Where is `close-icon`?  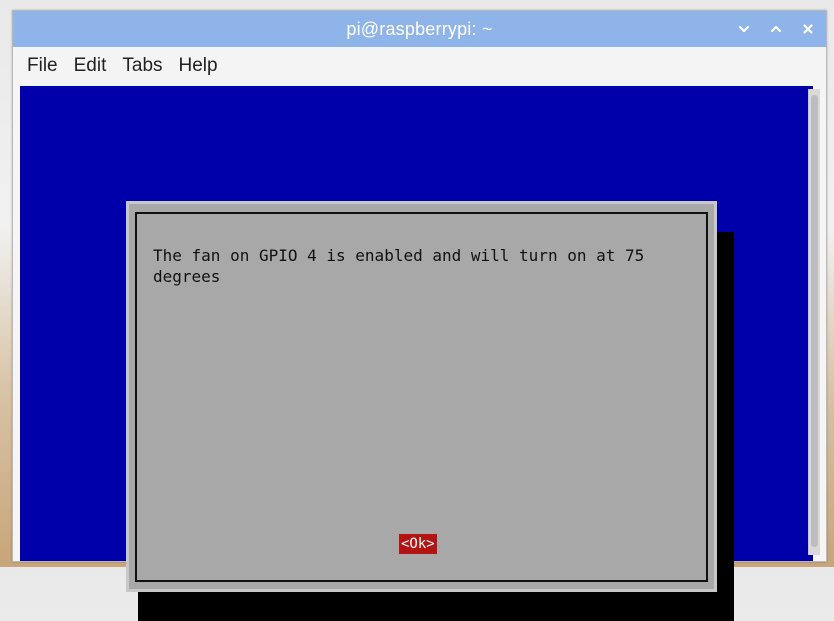 close-icon is located at coordinates (808, 29).